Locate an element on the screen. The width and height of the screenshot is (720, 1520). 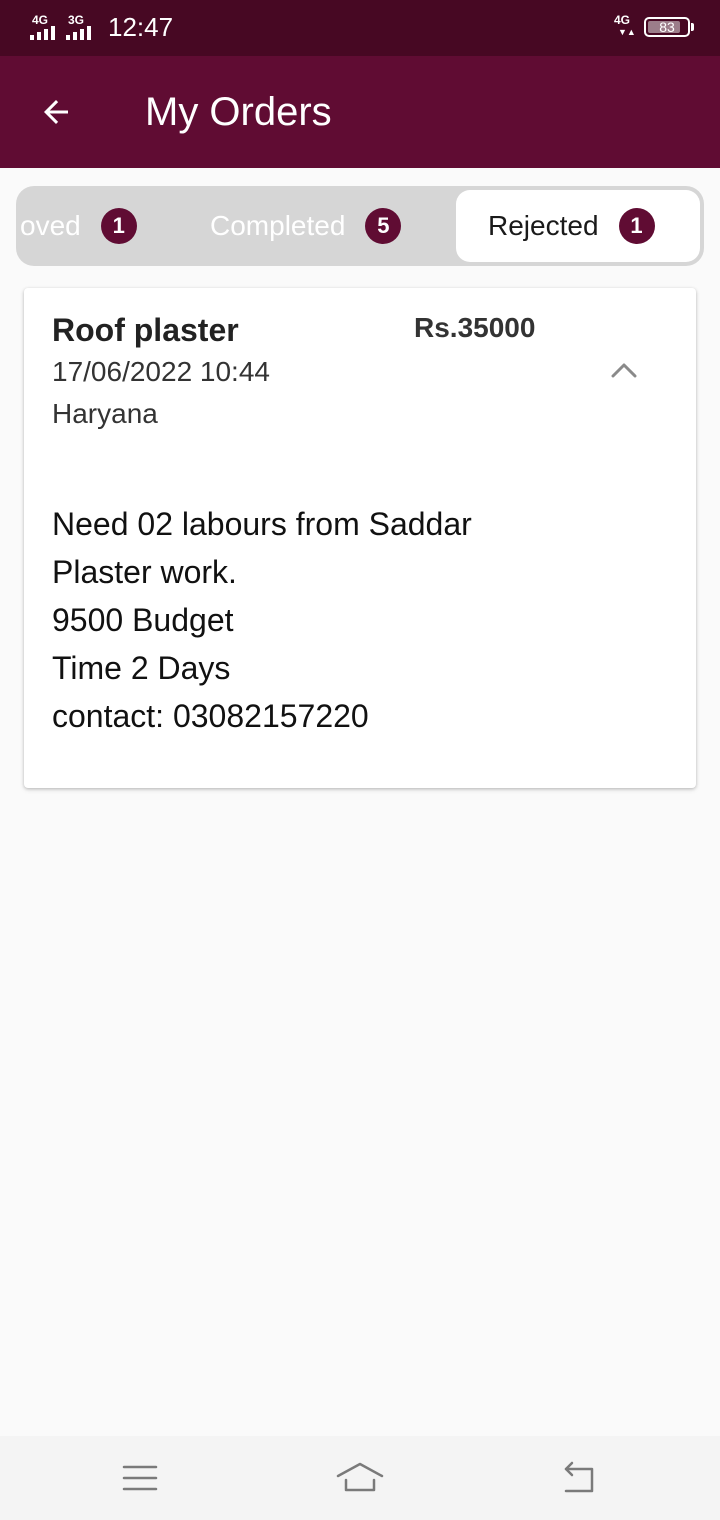
recents-button is located at coordinates (140, 1478).